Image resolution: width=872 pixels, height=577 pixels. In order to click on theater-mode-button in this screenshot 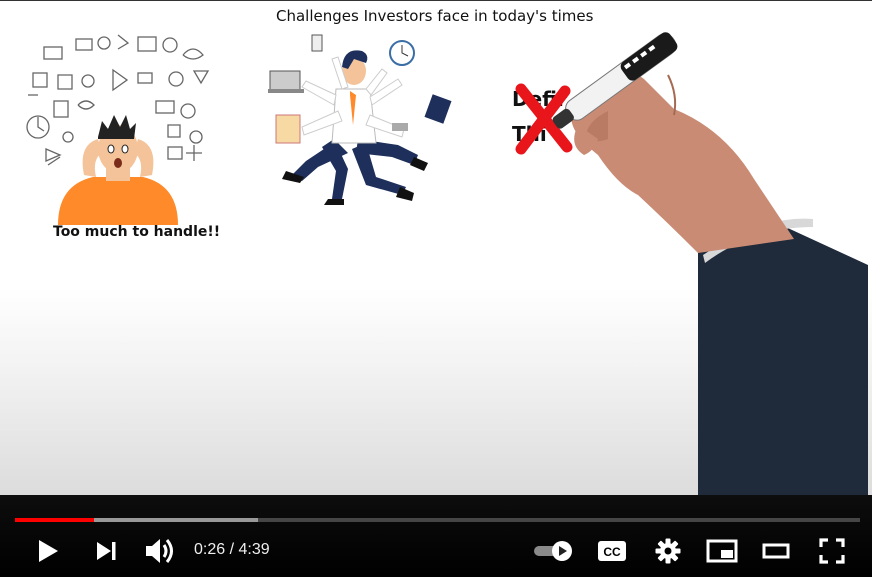, I will do `click(776, 551)`.